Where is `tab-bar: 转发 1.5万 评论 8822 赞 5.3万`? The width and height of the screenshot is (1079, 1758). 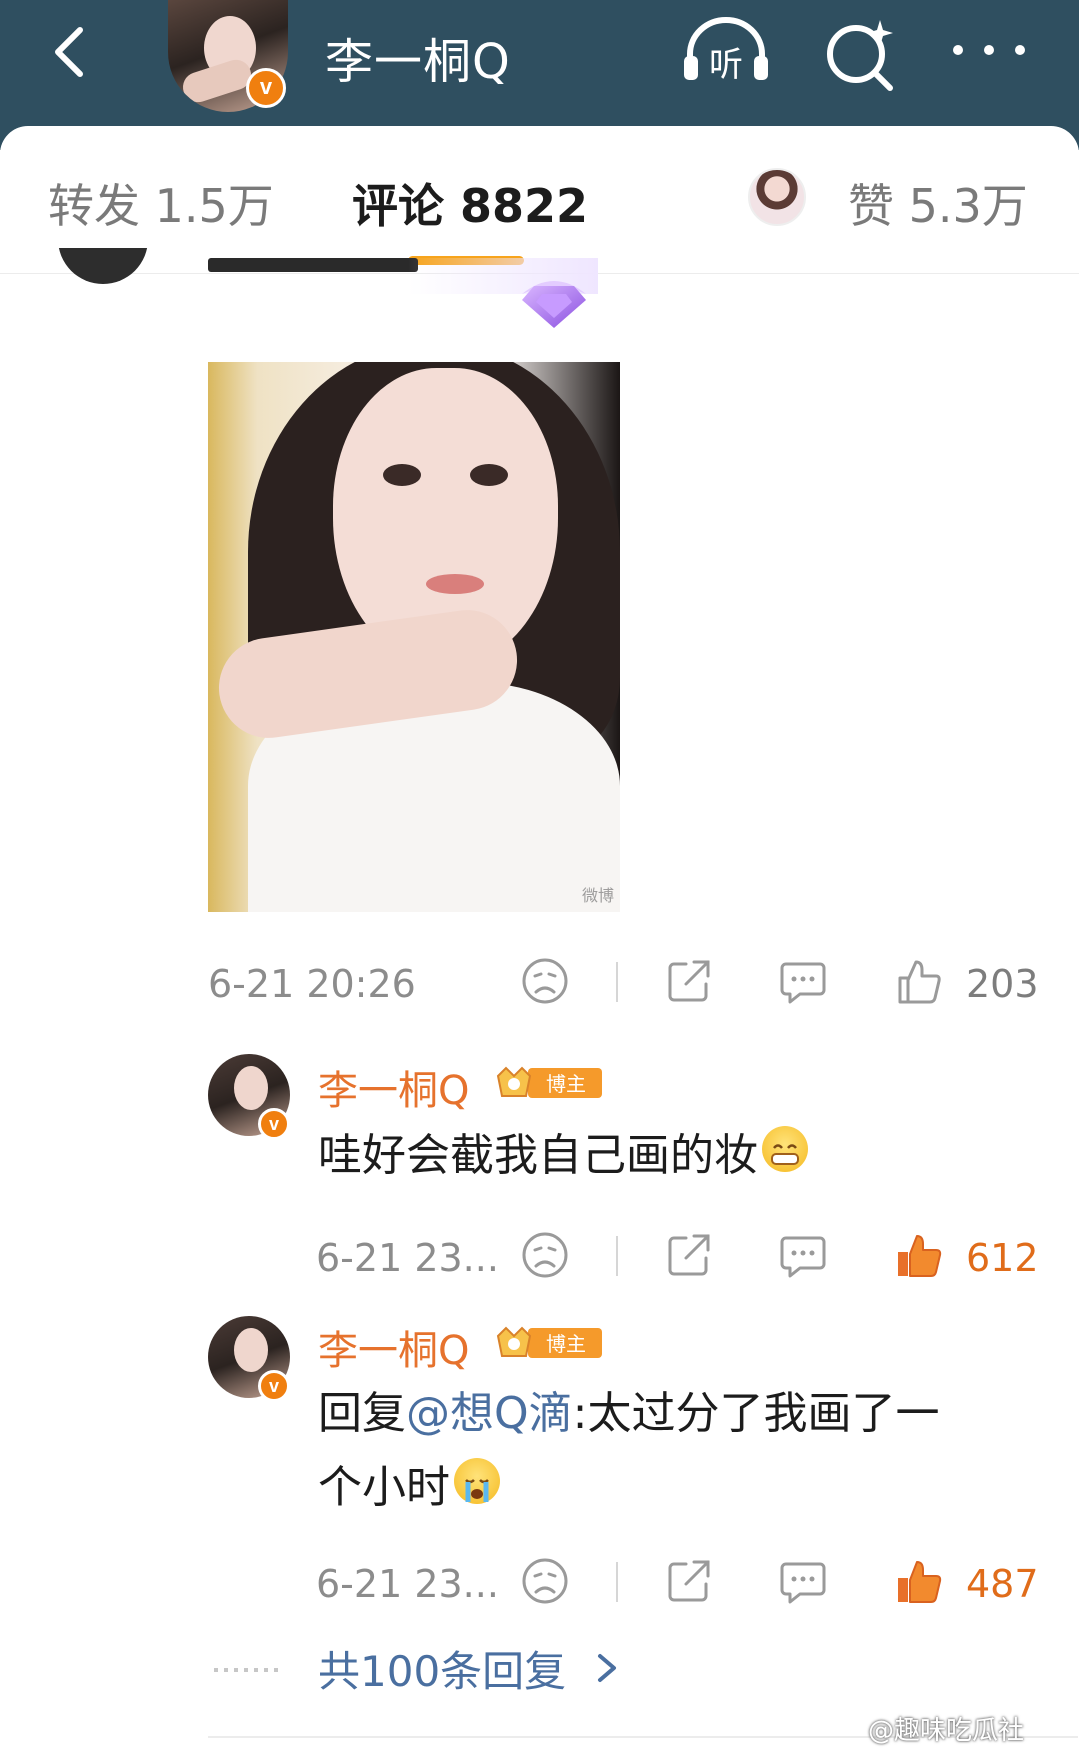
tab-bar: 转发 1.5万 评论 8822 赞 5.3万 is located at coordinates (539, 200).